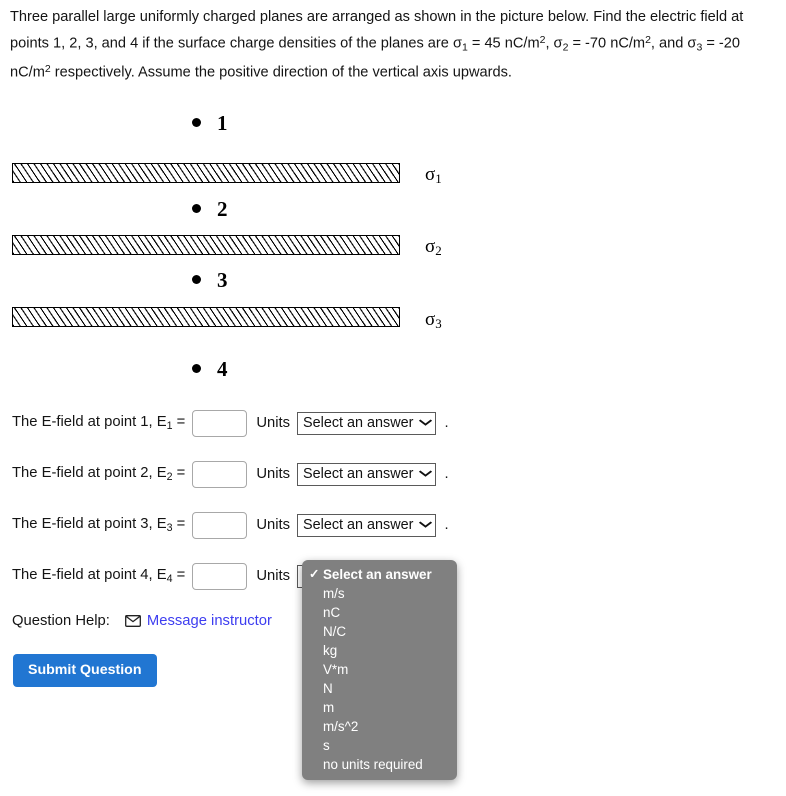 Image resolution: width=786 pixels, height=796 pixels. Describe the element at coordinates (179, 524) in the screenshot. I see `answer-row-3-equals: =` at that location.